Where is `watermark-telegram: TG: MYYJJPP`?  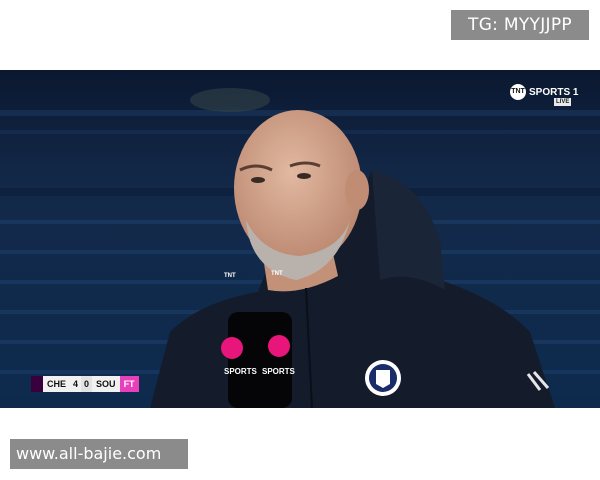
watermark-telegram: TG: MYYJJPP is located at coordinates (520, 25).